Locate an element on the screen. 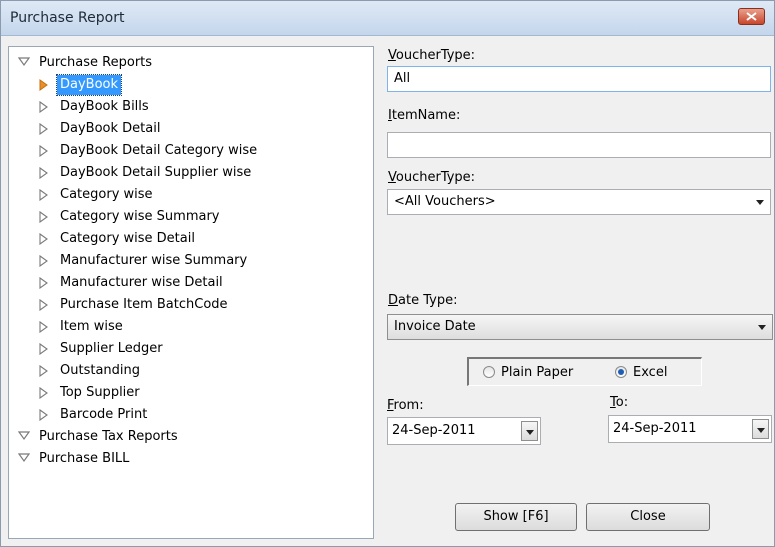  tree-item-label: Item wise is located at coordinates (91, 326).